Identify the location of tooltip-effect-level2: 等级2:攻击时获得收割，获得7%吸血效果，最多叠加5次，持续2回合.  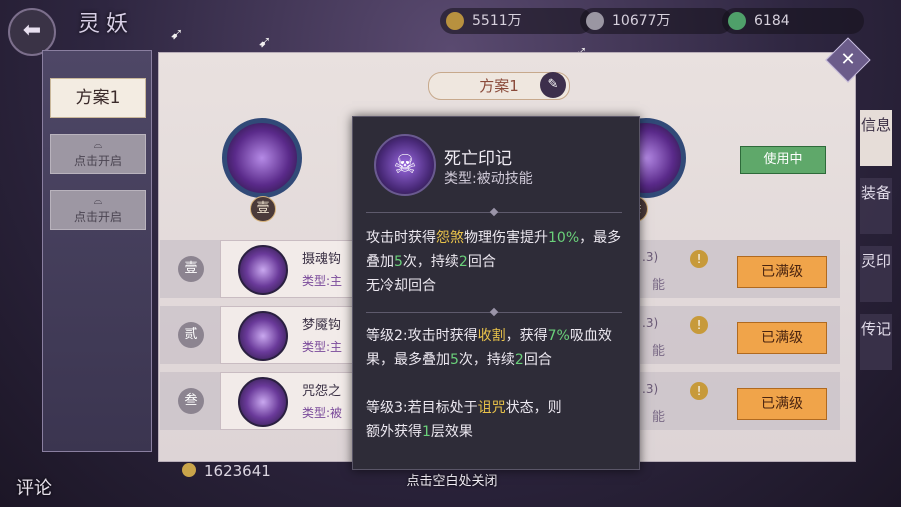
(489, 348).